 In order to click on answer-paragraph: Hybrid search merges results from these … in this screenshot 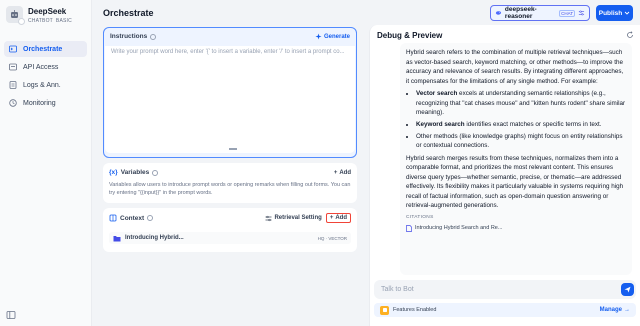, I will do `click(515, 182)`.